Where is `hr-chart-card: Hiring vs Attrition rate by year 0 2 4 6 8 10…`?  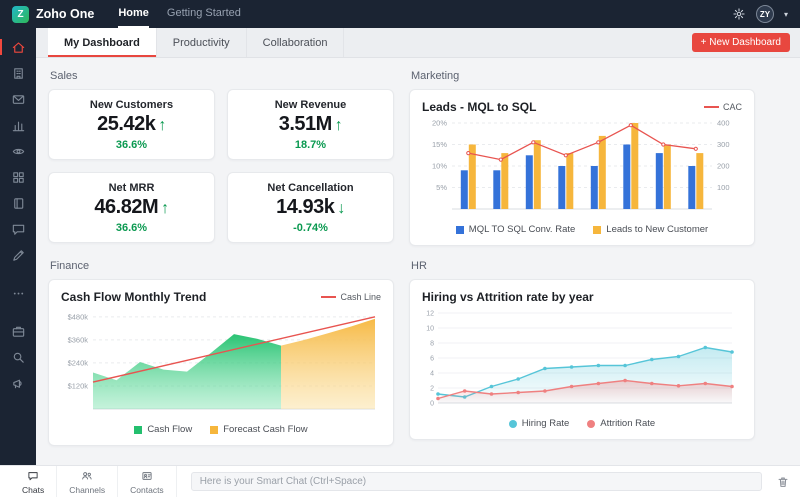
hr-chart-card: Hiring vs Attrition rate by year 0 2 4 6 8 10… is located at coordinates (582, 359).